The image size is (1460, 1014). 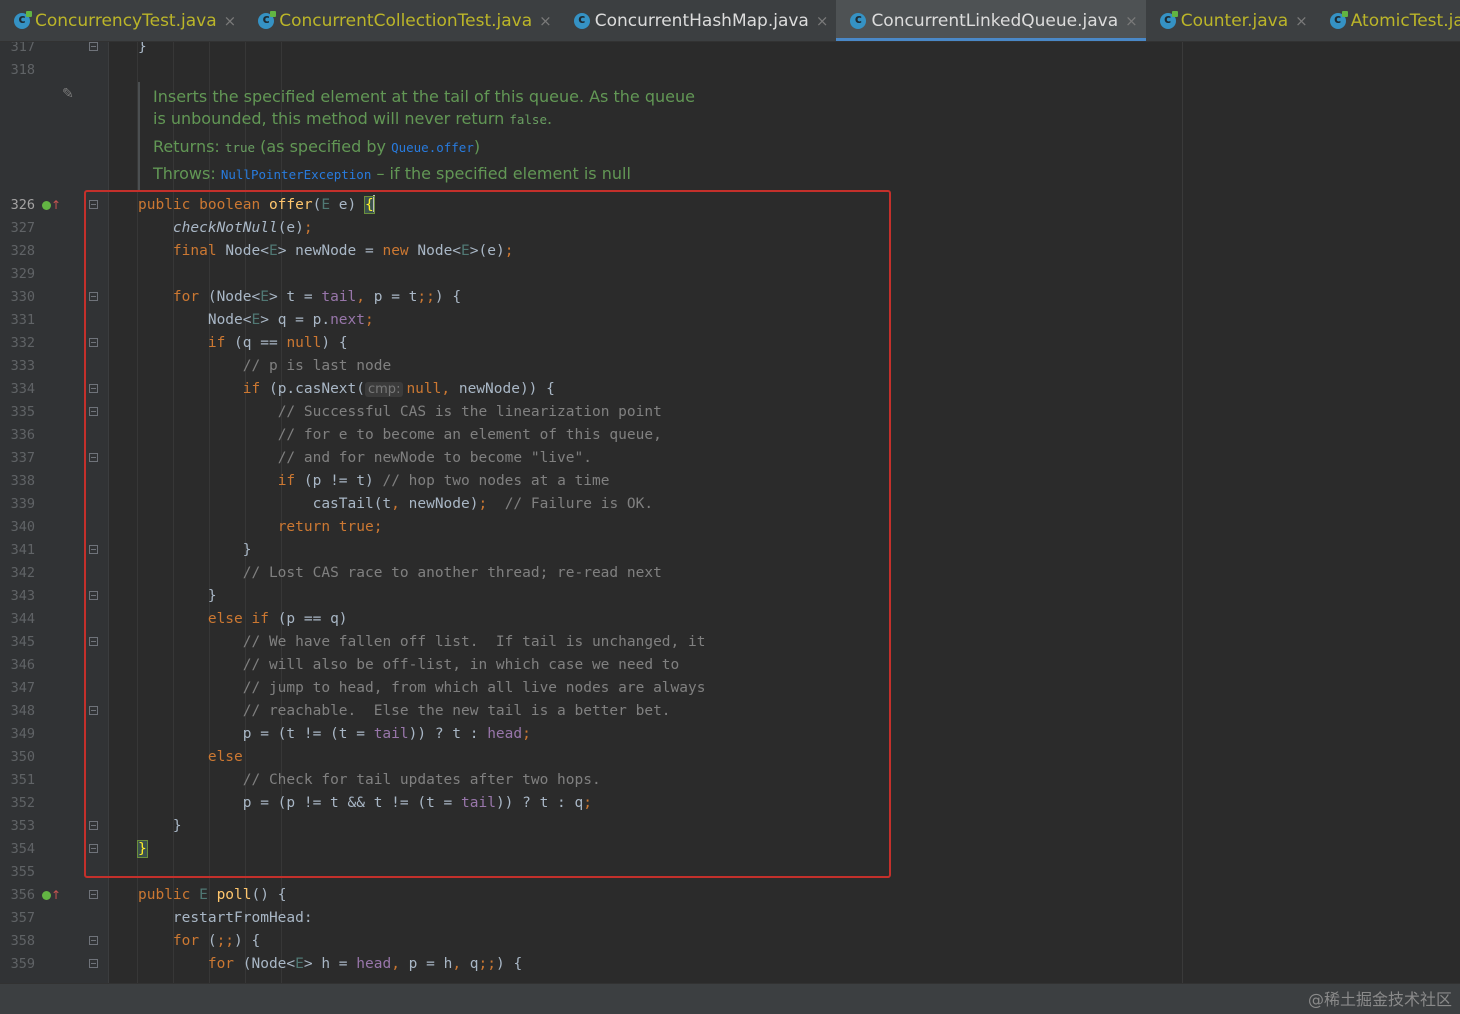 I want to click on line-number: 354, so click(x=17, y=849).